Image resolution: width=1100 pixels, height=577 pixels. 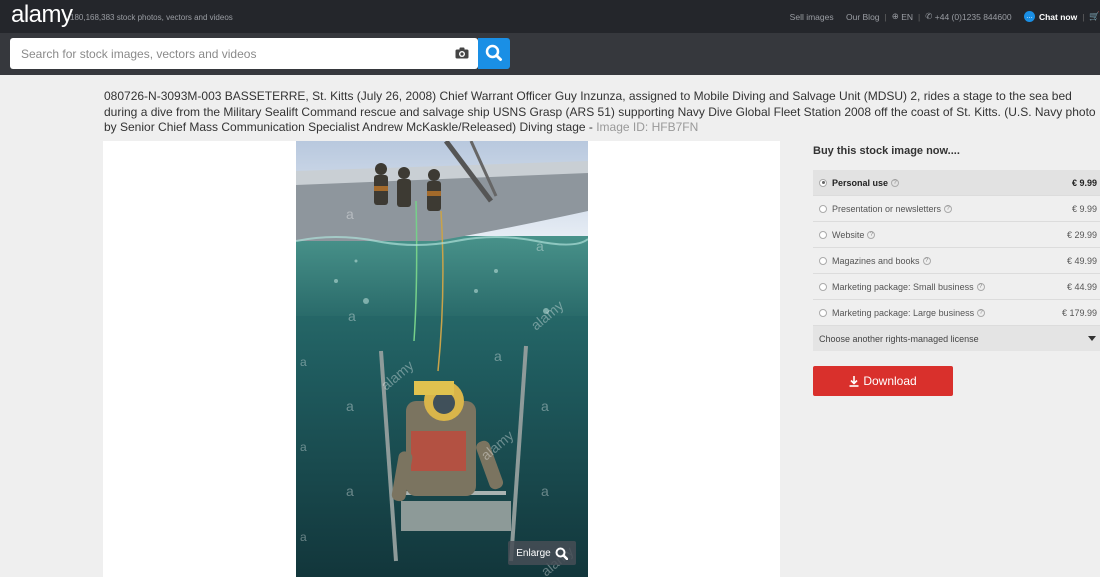 I want to click on other-license-dropdown: Choose another rights-managed license, so click(x=956, y=338).